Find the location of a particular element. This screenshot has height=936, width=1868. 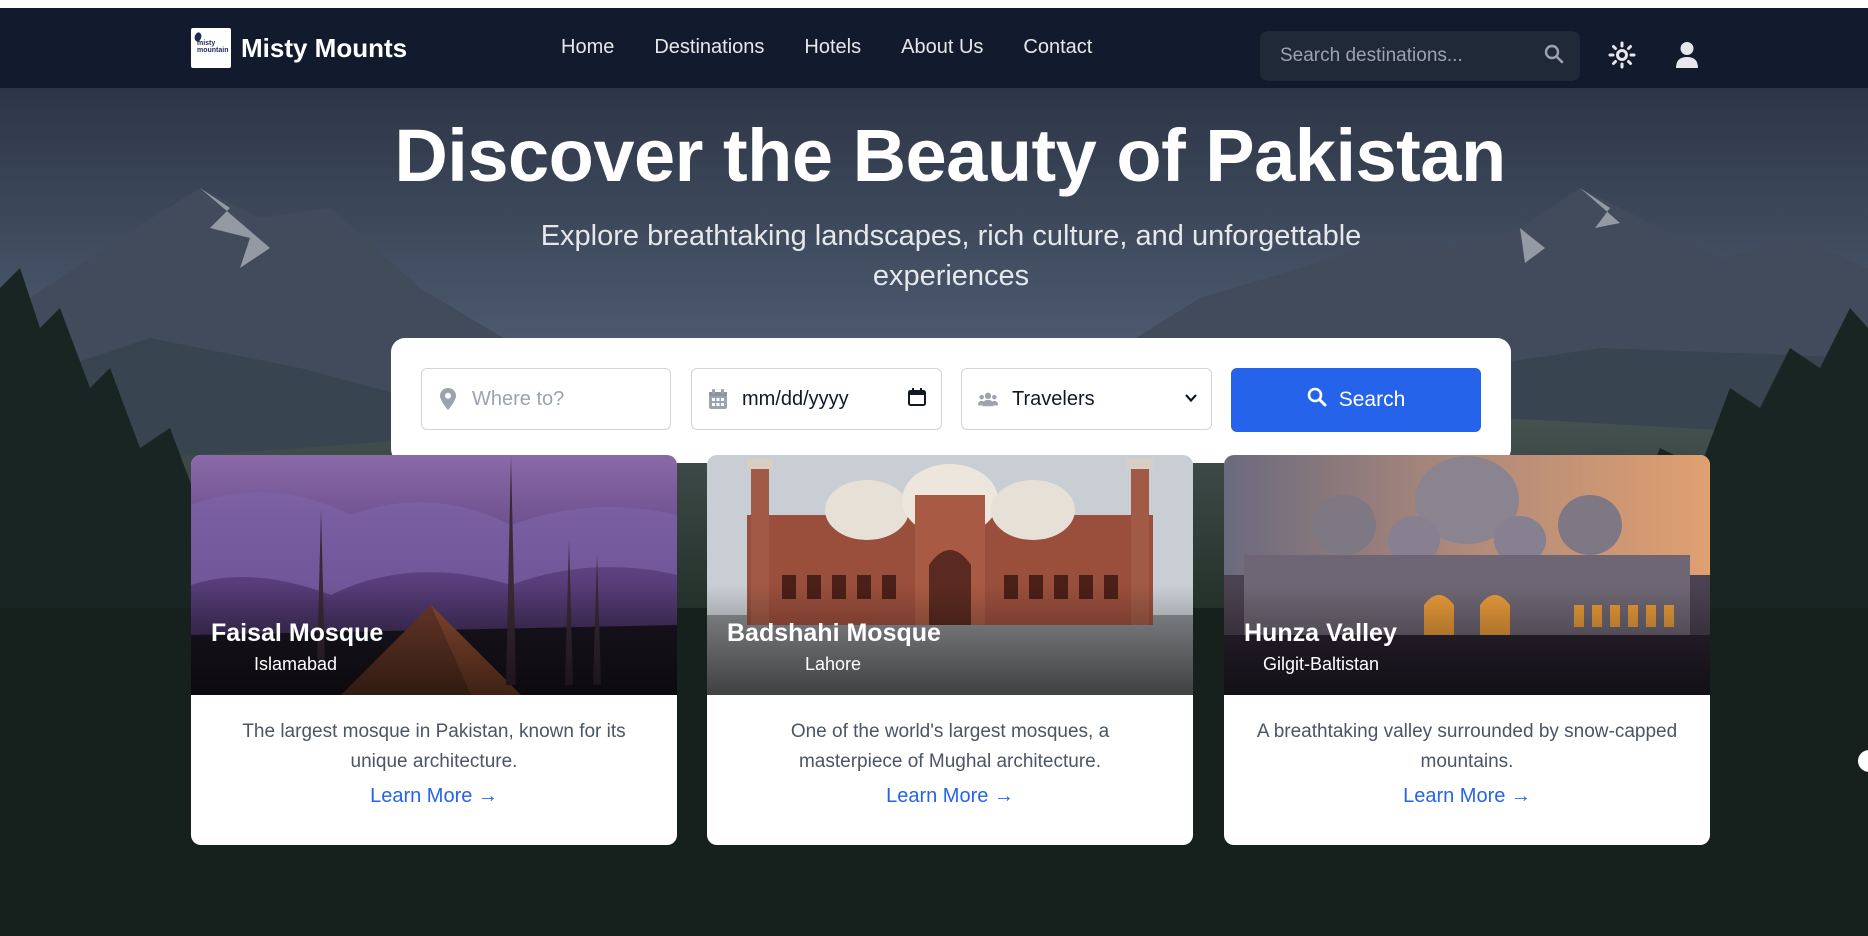

where-field is located at coordinates (546, 399).